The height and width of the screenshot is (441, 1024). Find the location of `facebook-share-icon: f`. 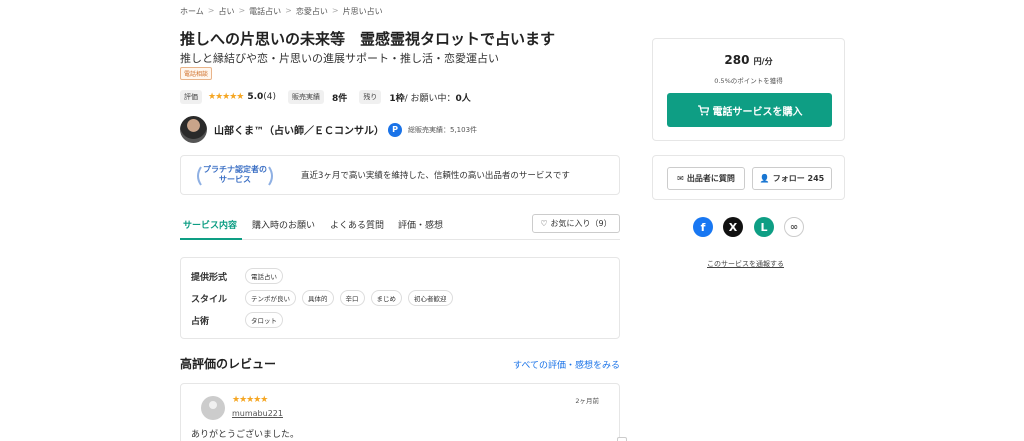

facebook-share-icon: f is located at coordinates (703, 227).